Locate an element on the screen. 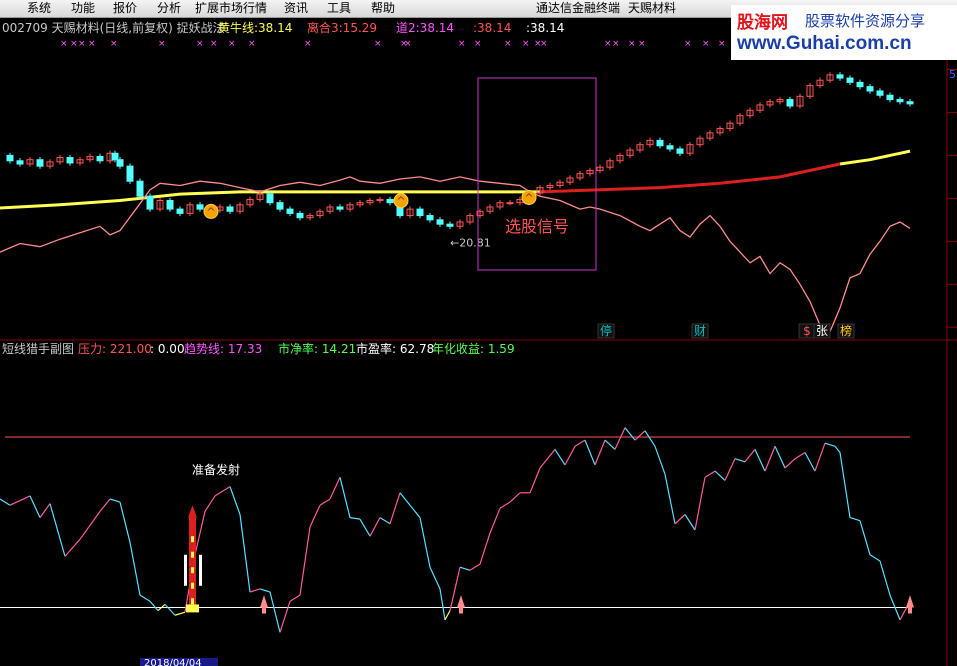 The width and height of the screenshot is (957, 666). menu-right-item-1: 天赐材料 is located at coordinates (652, 8).